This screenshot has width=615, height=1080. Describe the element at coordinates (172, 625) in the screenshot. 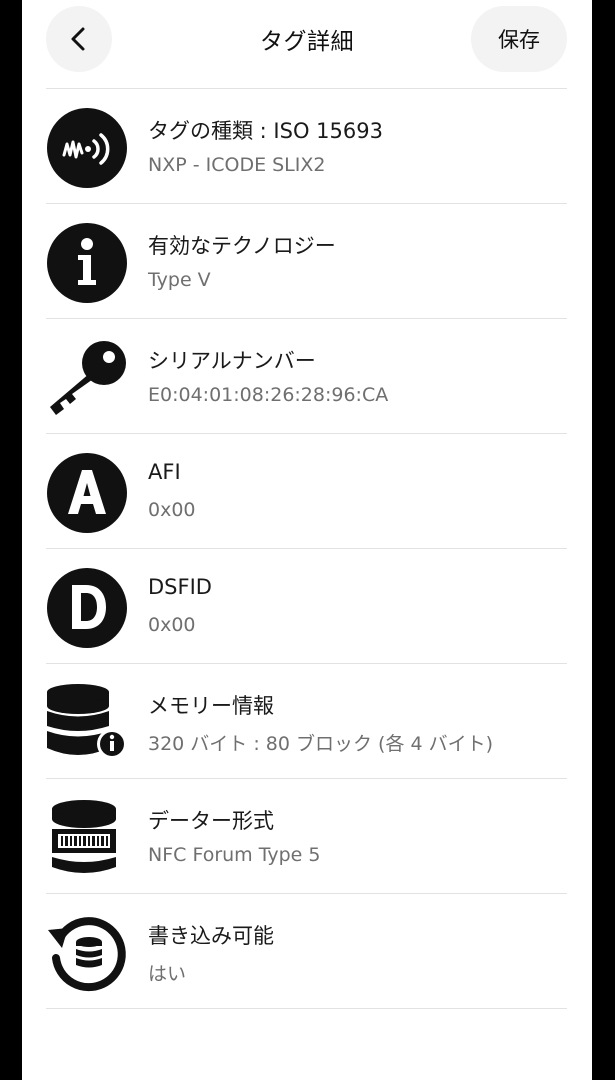

I see `dsfid-value: 0x00` at that location.